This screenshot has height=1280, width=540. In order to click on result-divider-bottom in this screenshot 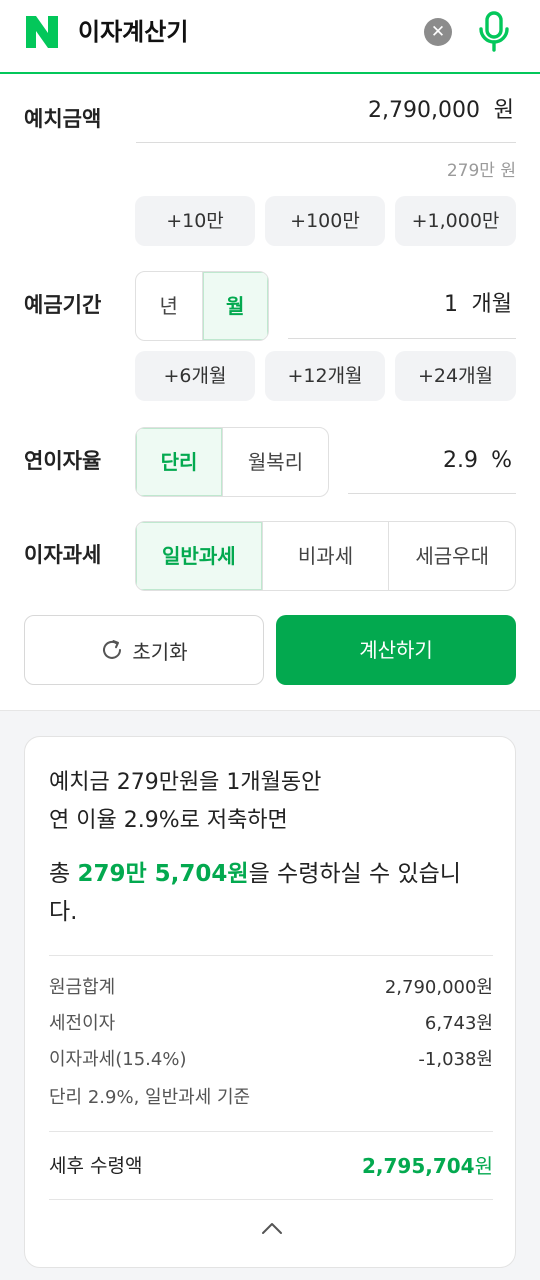, I will do `click(271, 1199)`.